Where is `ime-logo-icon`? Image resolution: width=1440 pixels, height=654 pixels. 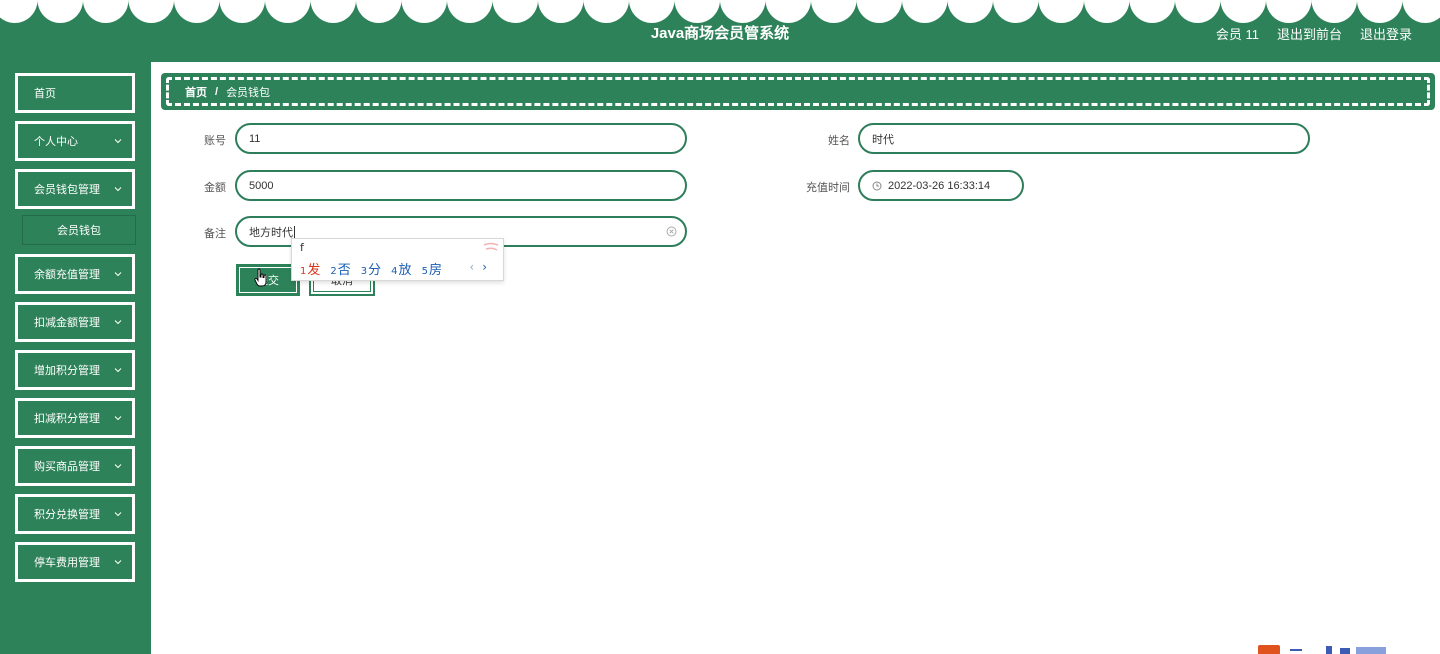 ime-logo-icon is located at coordinates (491, 246).